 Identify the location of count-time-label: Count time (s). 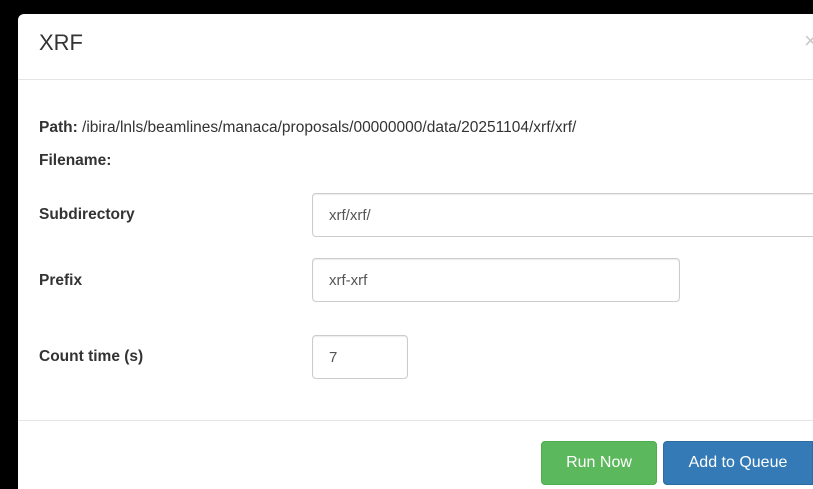
(91, 356).